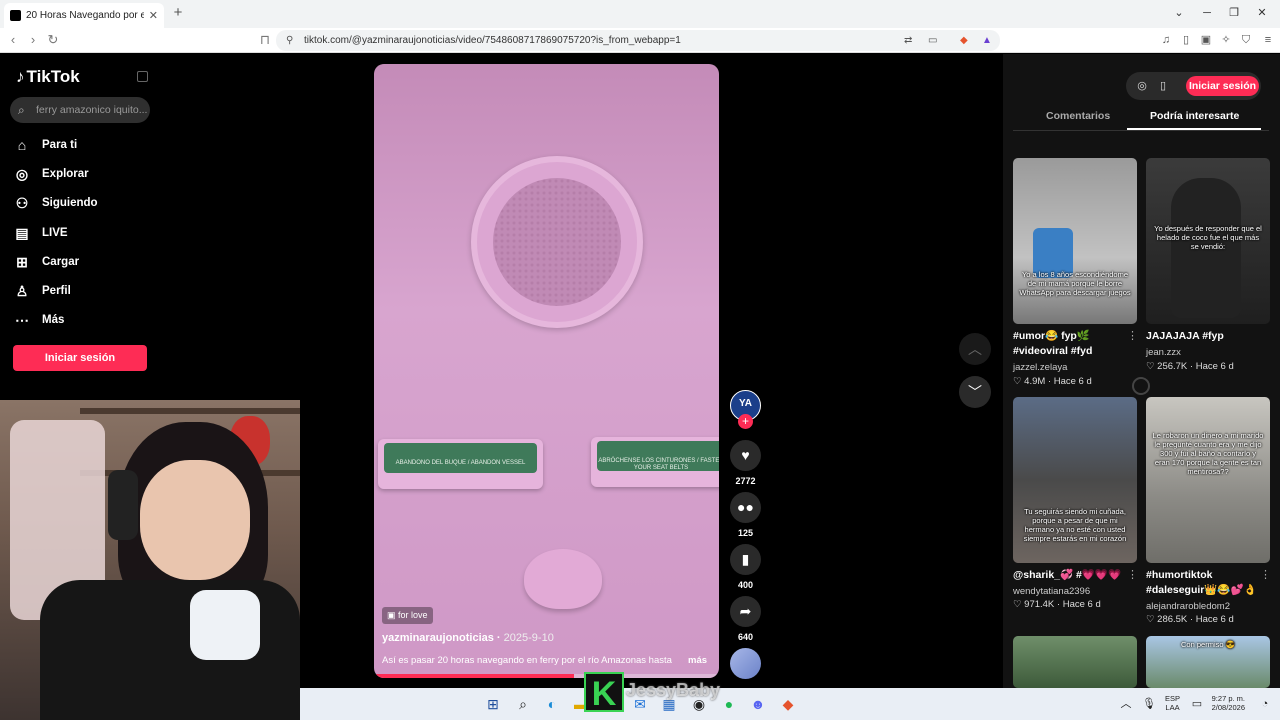  What do you see at coordinates (474, 676) in the screenshot?
I see `progress-fill` at bounding box center [474, 676].